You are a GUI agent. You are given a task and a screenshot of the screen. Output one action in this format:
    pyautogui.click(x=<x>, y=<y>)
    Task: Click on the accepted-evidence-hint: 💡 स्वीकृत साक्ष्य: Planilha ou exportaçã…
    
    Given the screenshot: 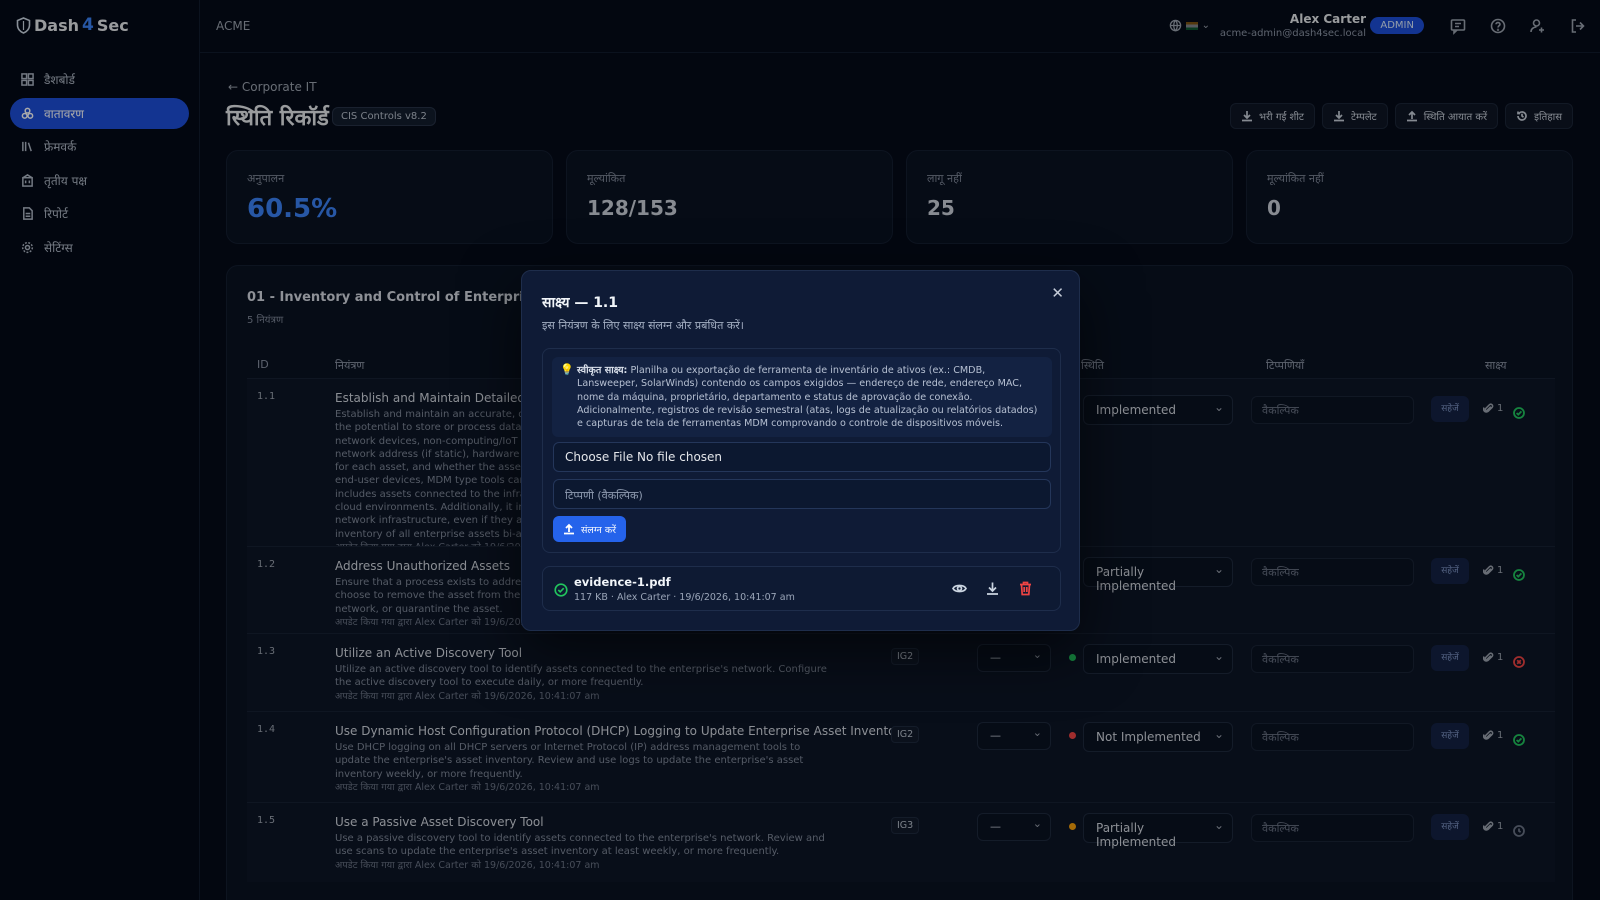 What is the action you would take?
    pyautogui.click(x=802, y=397)
    